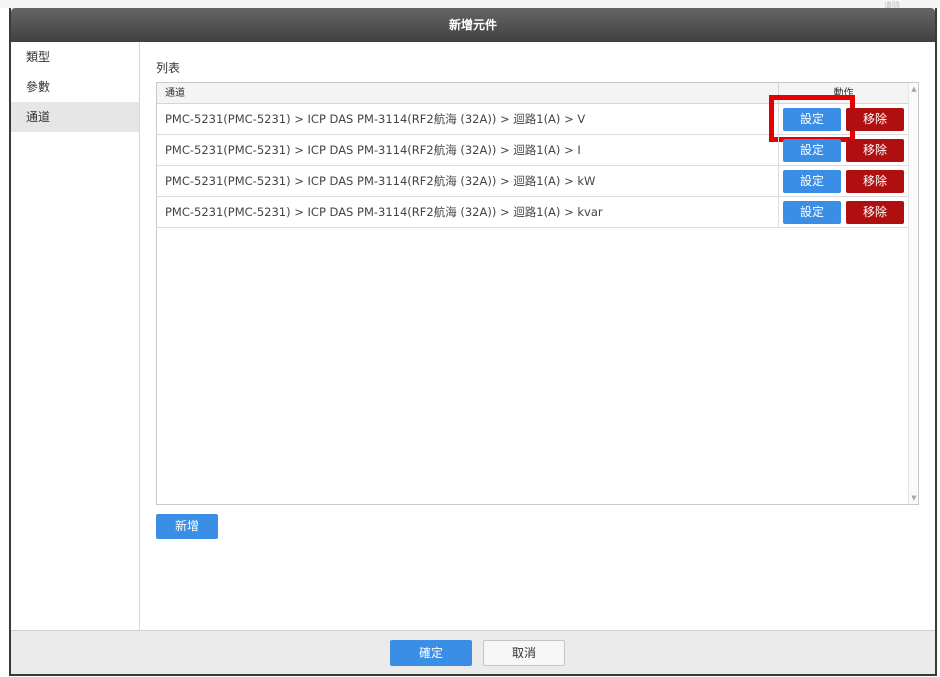 Image resolution: width=940 pixels, height=677 pixels. What do you see at coordinates (913, 498) in the screenshot?
I see `triangle-down-icon: ▼` at bounding box center [913, 498].